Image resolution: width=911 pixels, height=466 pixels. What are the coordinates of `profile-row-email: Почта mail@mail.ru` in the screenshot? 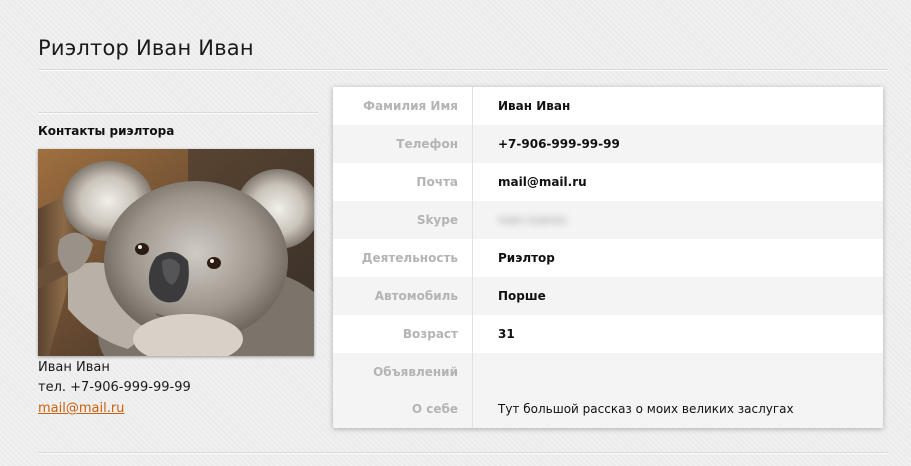 It's located at (608, 182).